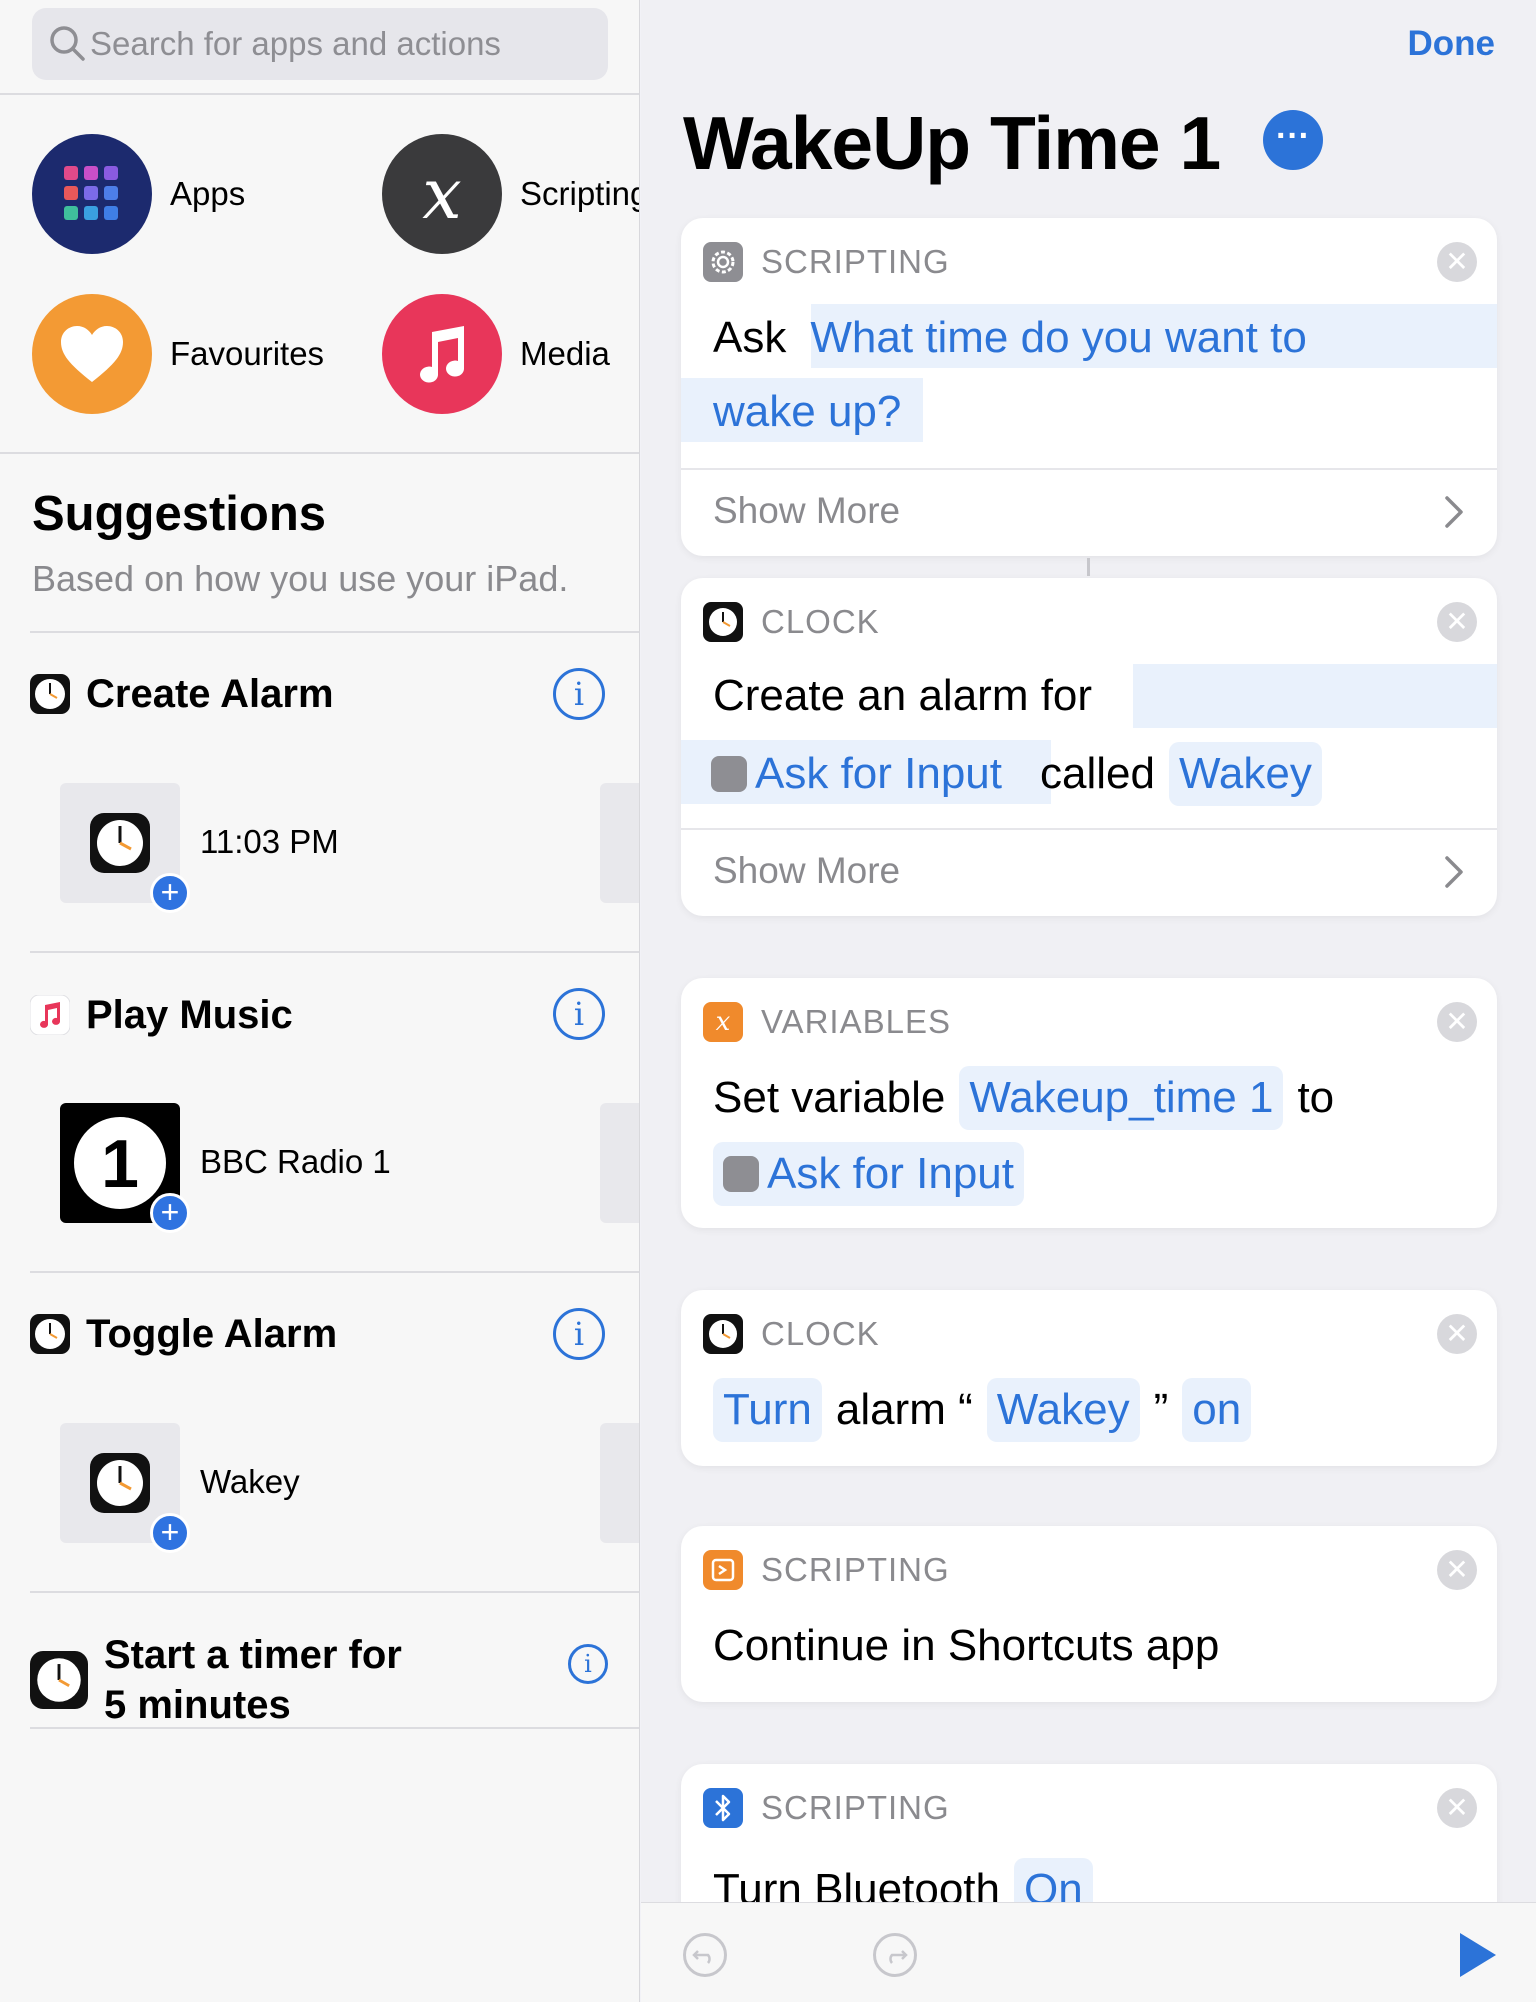 Image resolution: width=1536 pixels, height=2002 pixels. What do you see at coordinates (820, 1333) in the screenshot?
I see `category-name: CLOCK` at bounding box center [820, 1333].